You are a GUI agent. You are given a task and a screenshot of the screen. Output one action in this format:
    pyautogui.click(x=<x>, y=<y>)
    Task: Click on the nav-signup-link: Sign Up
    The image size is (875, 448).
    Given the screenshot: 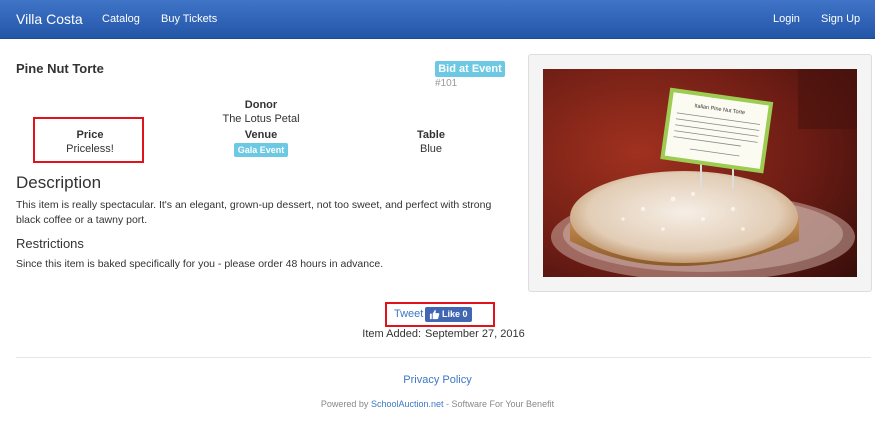 What is the action you would take?
    pyautogui.click(x=840, y=19)
    